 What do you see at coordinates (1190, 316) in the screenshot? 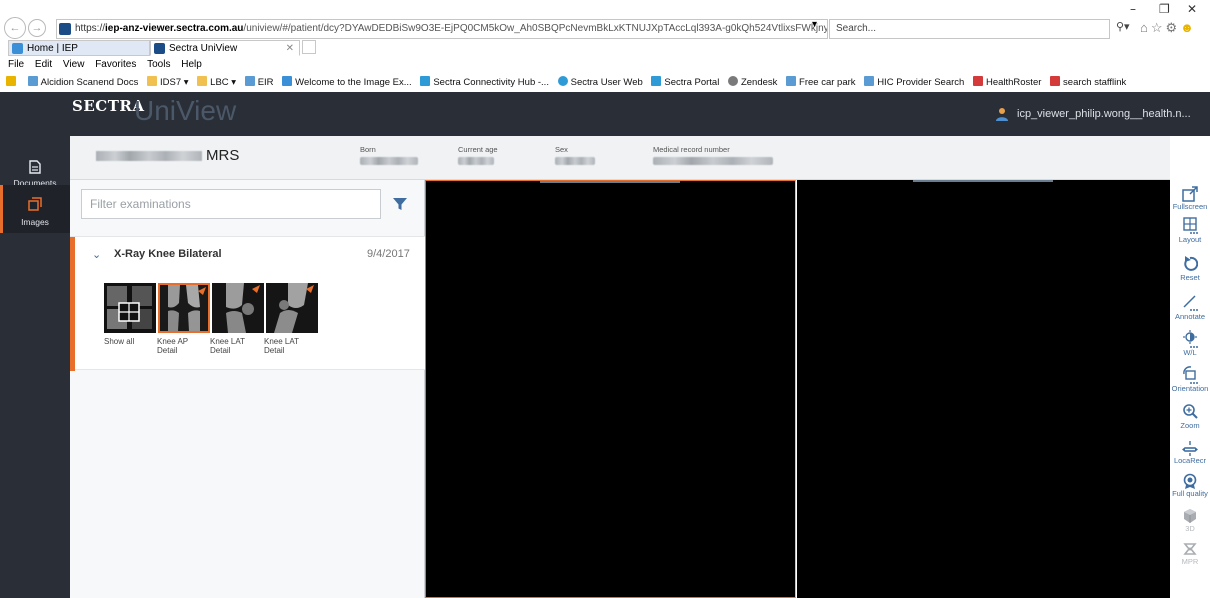
I see `tool-label: Annotate` at bounding box center [1190, 316].